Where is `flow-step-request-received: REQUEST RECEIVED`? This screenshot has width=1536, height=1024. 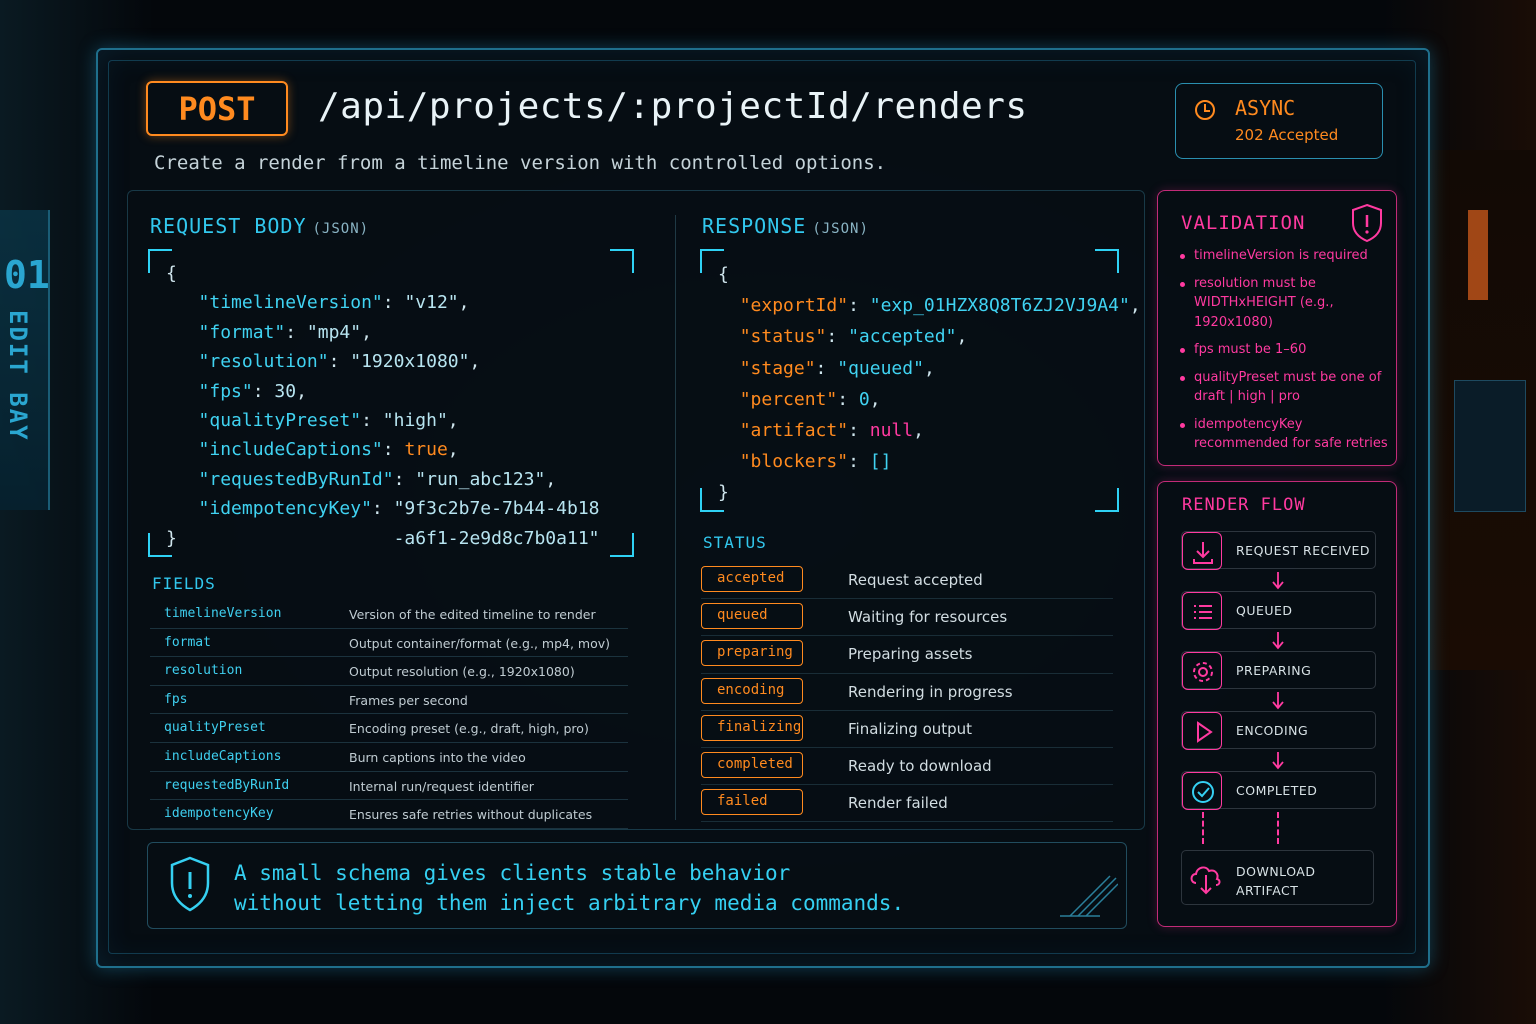
flow-step-request-received: REQUEST RECEIVED is located at coordinates (1278, 550).